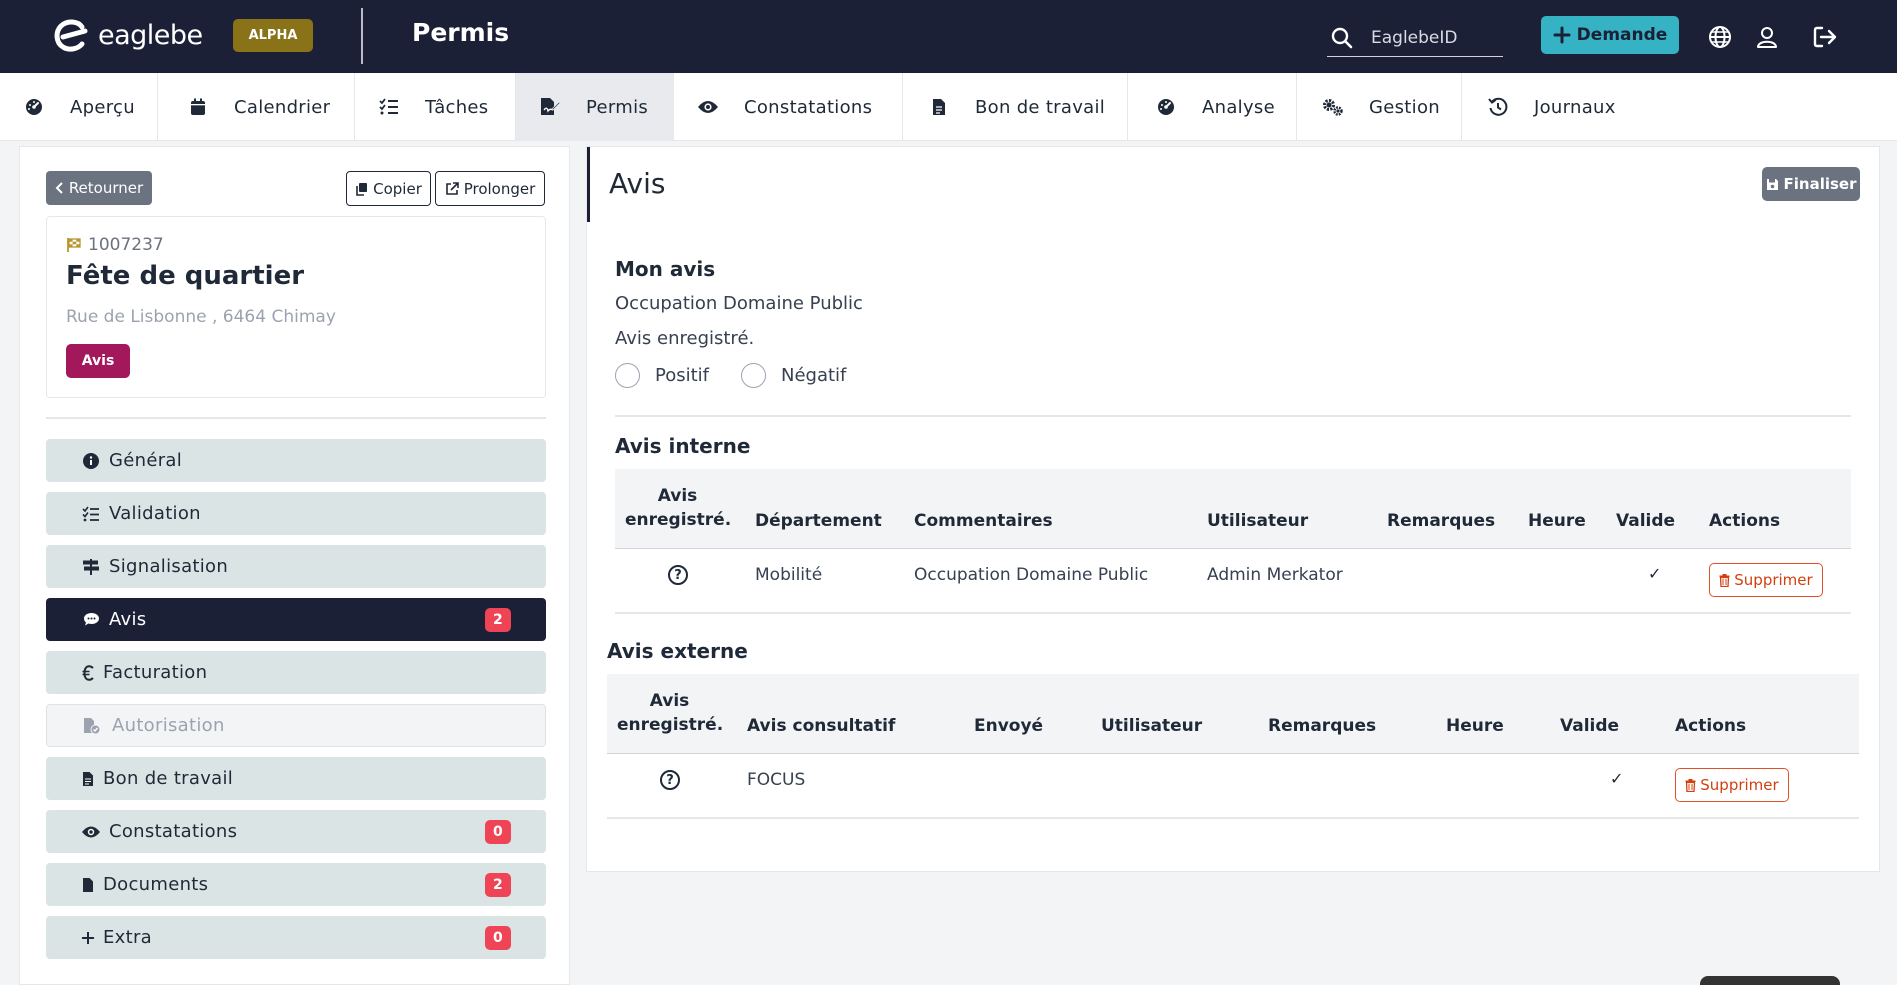 Image resolution: width=1897 pixels, height=985 pixels. Describe the element at coordinates (1404, 107) in the screenshot. I see `tab-label: Gestion` at that location.